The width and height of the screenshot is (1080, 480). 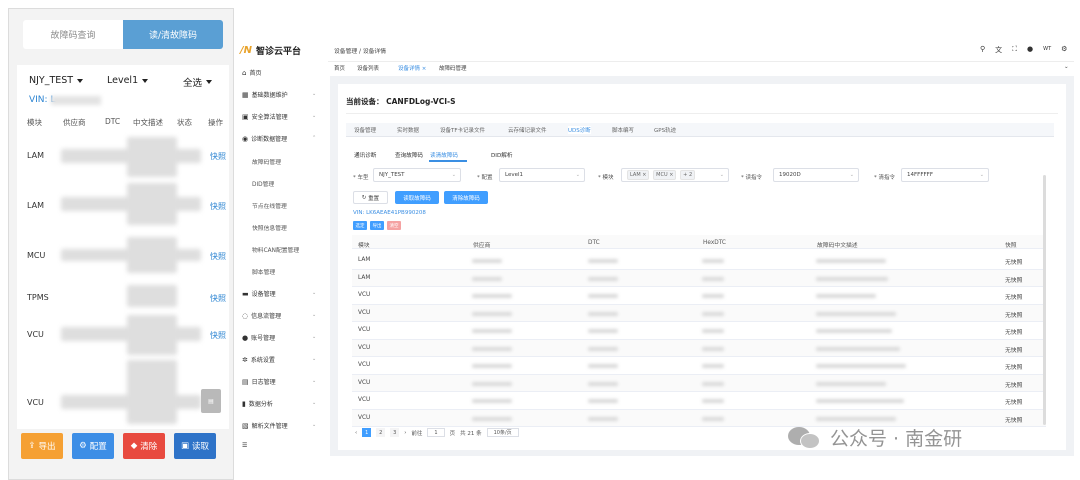 I want to click on sidebar-sub-script: 脚本管理, so click(x=263, y=271).